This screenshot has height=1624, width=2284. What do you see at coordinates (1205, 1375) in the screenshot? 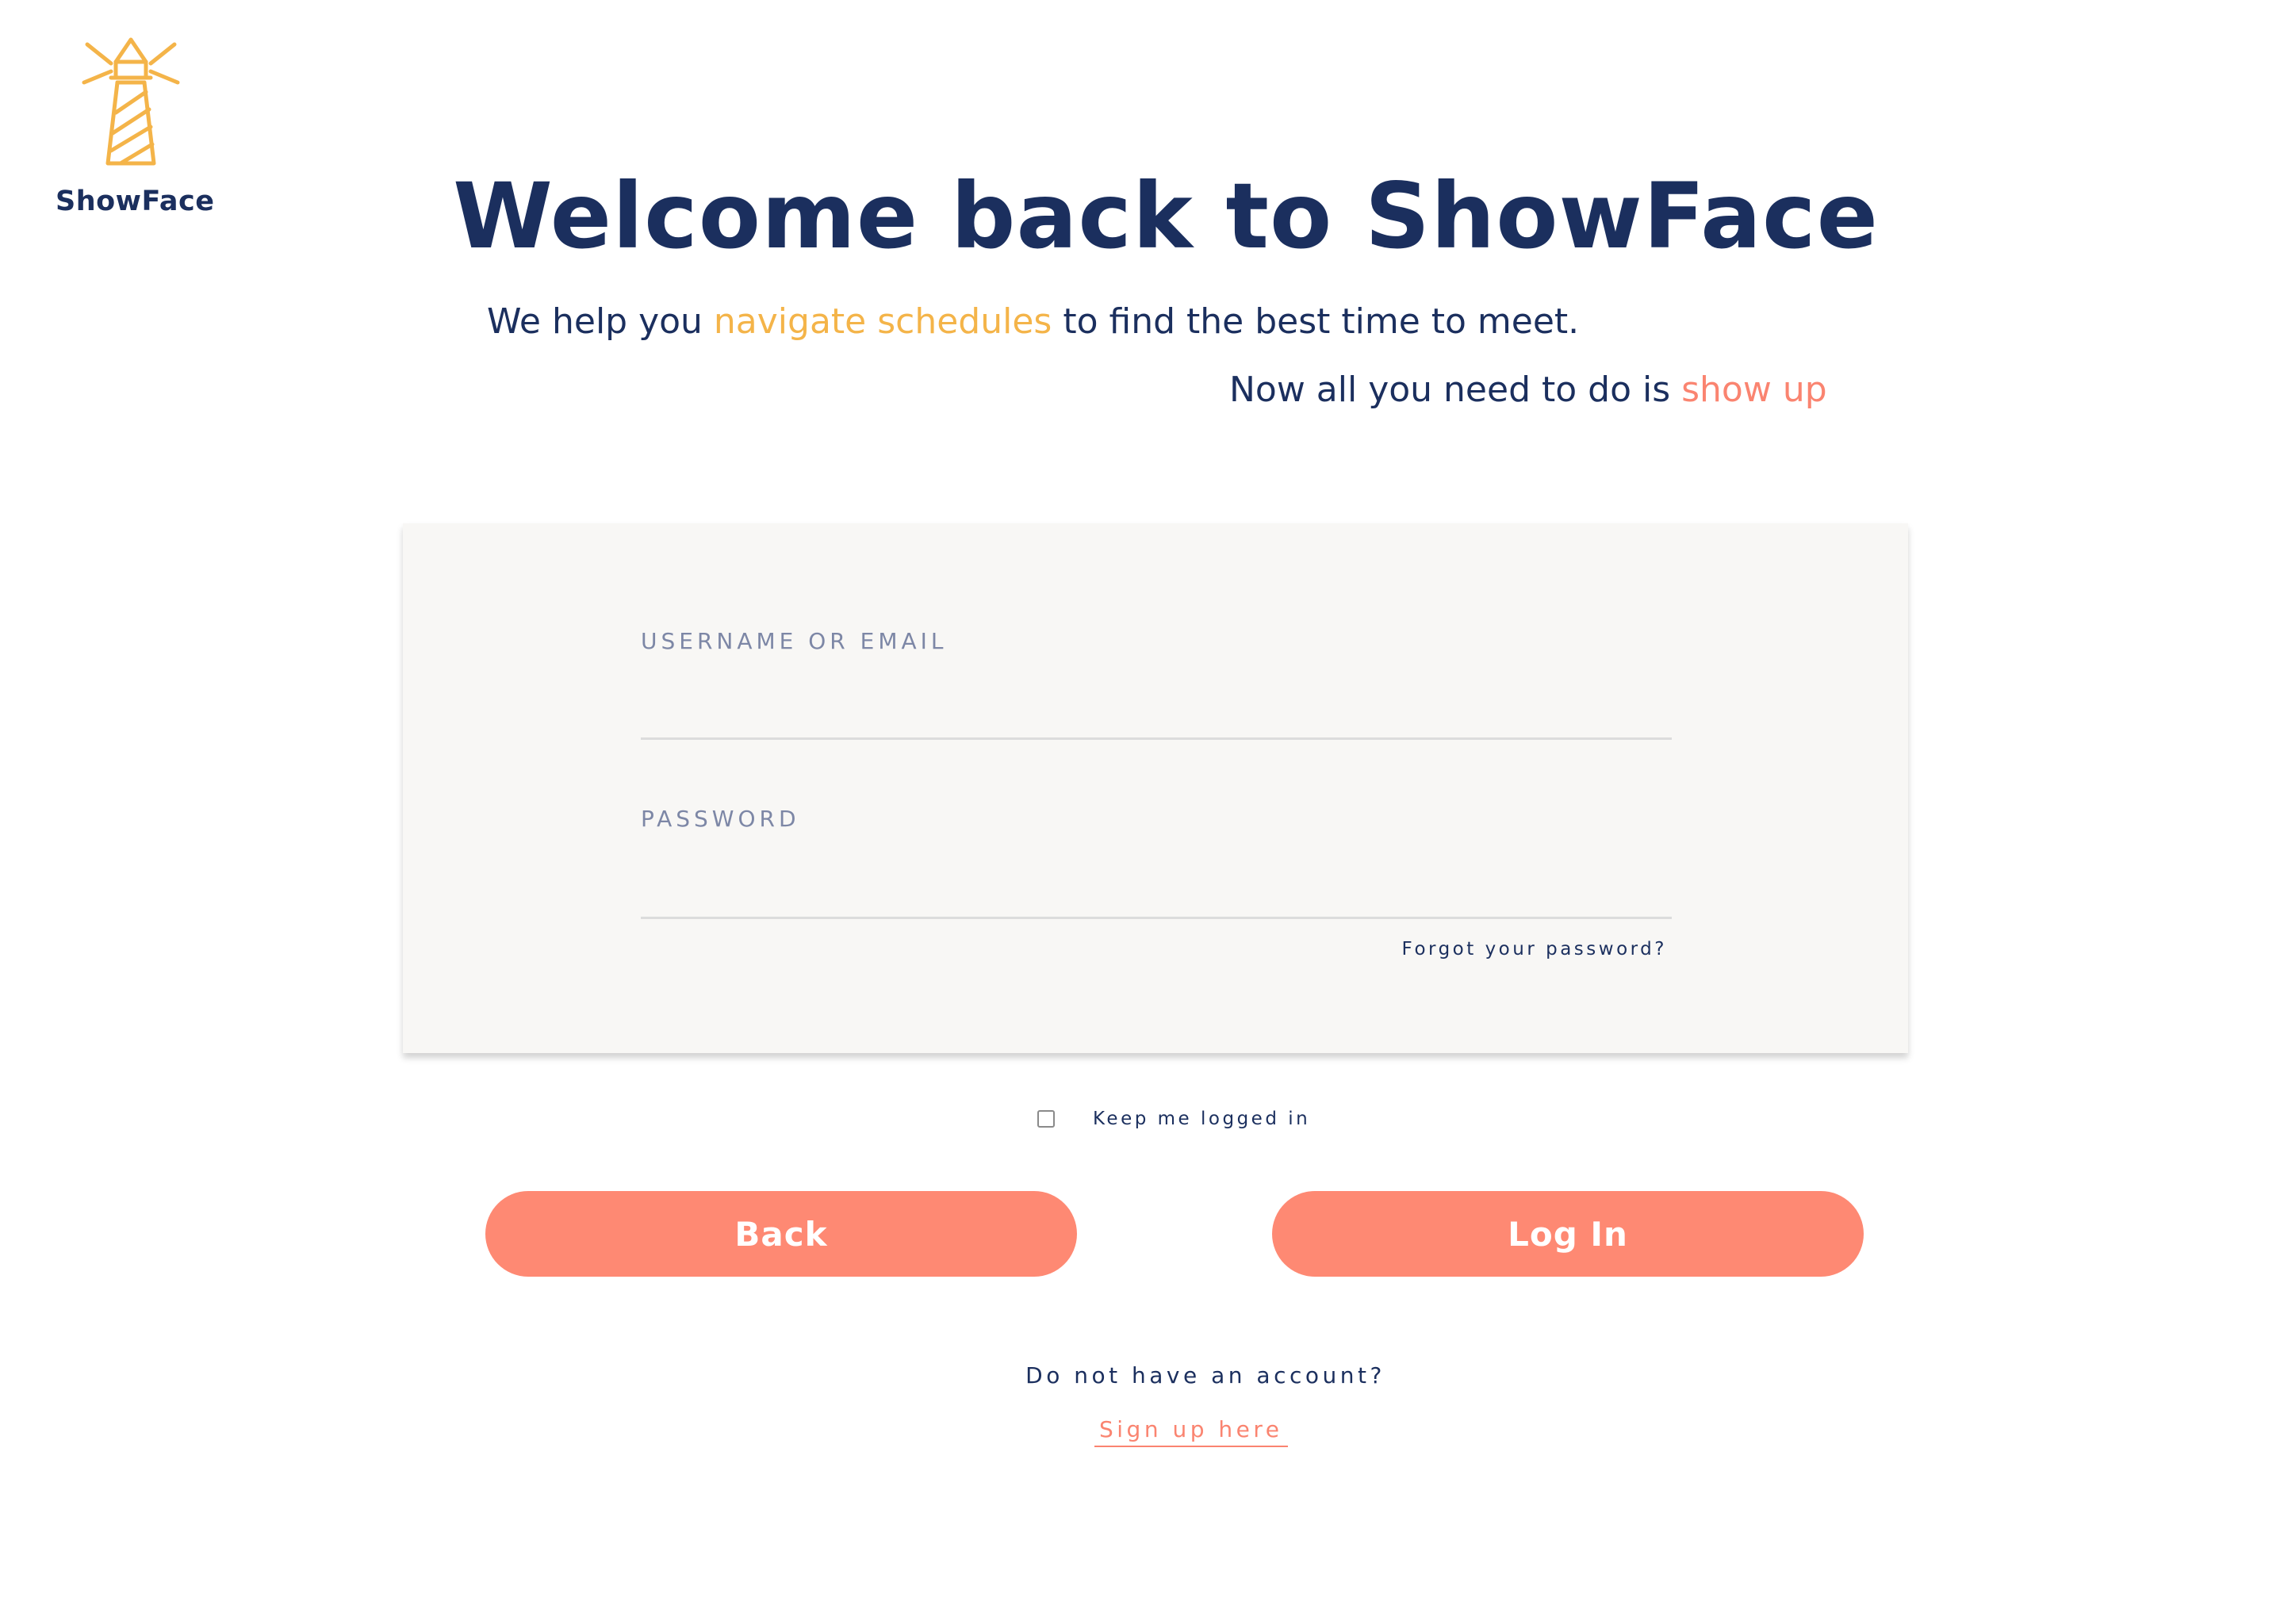
I see `signup-prompt: Do not have an account?` at bounding box center [1205, 1375].